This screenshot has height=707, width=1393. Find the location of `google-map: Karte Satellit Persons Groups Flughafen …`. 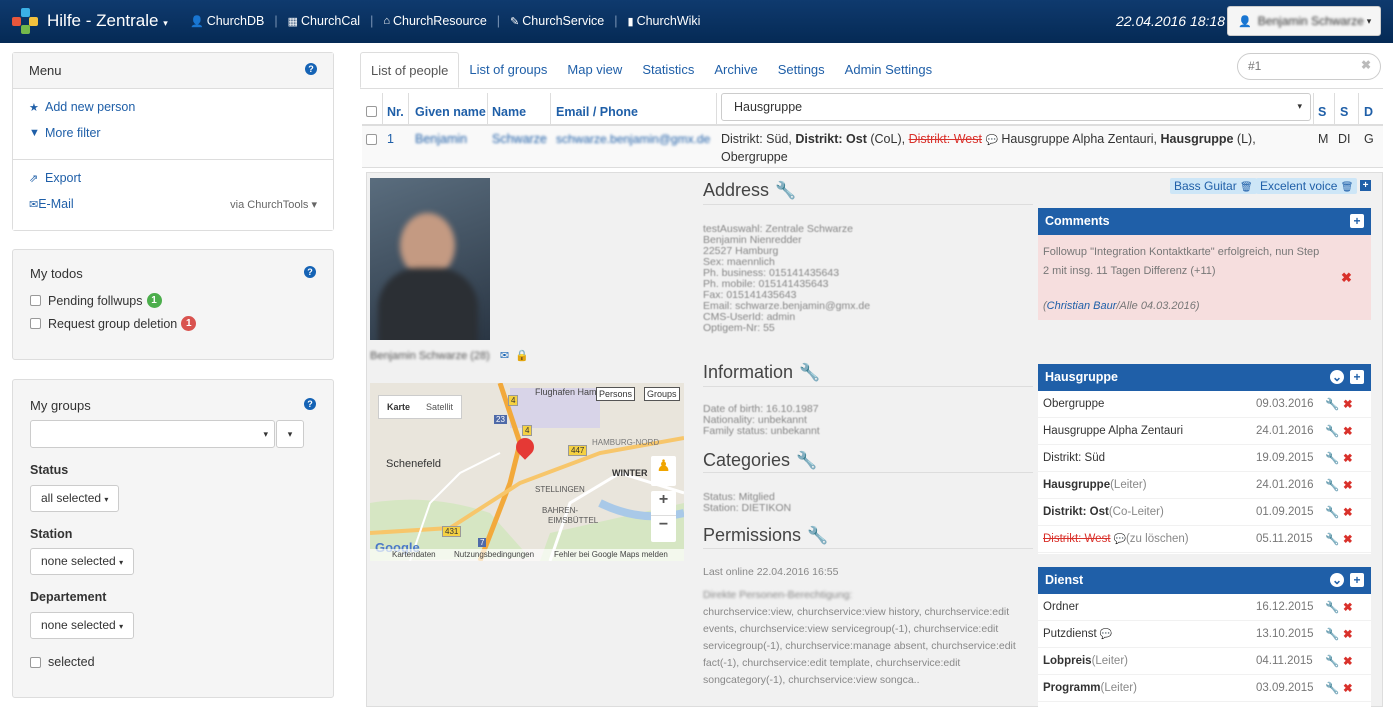

google-map: Karte Satellit Persons Groups Flughafen … is located at coordinates (527, 472).